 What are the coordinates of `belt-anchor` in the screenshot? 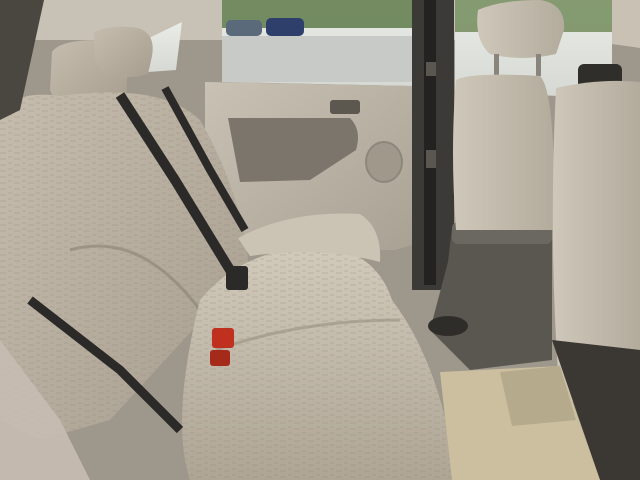 It's located at (431, 69).